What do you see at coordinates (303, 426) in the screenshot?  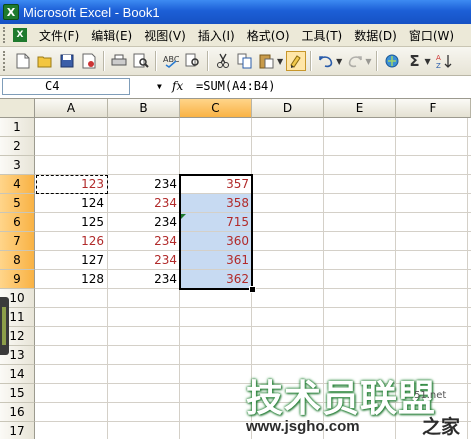 I see `watermark-url-text: www.jsgho.com` at bounding box center [303, 426].